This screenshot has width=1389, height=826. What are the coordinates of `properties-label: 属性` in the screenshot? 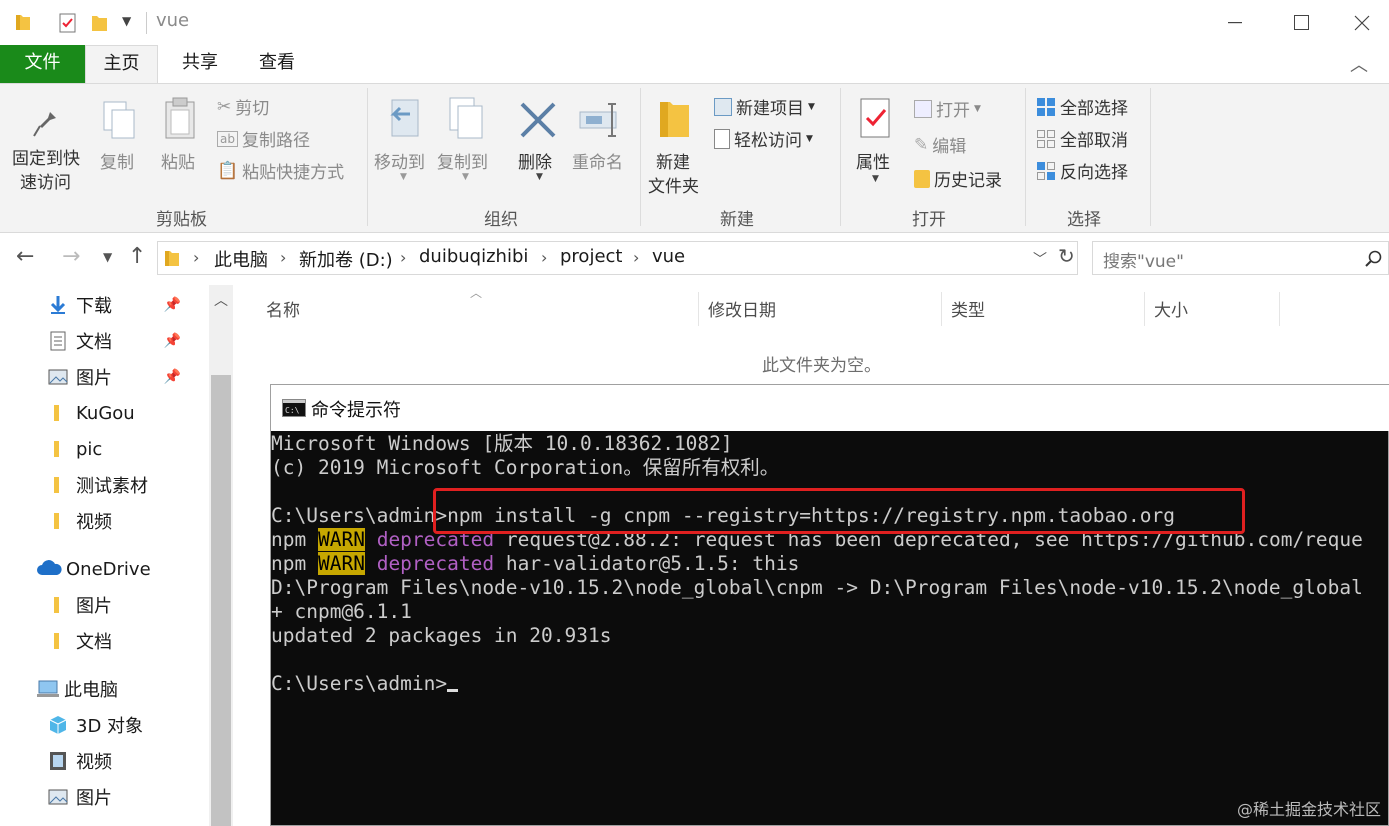 It's located at (873, 163).